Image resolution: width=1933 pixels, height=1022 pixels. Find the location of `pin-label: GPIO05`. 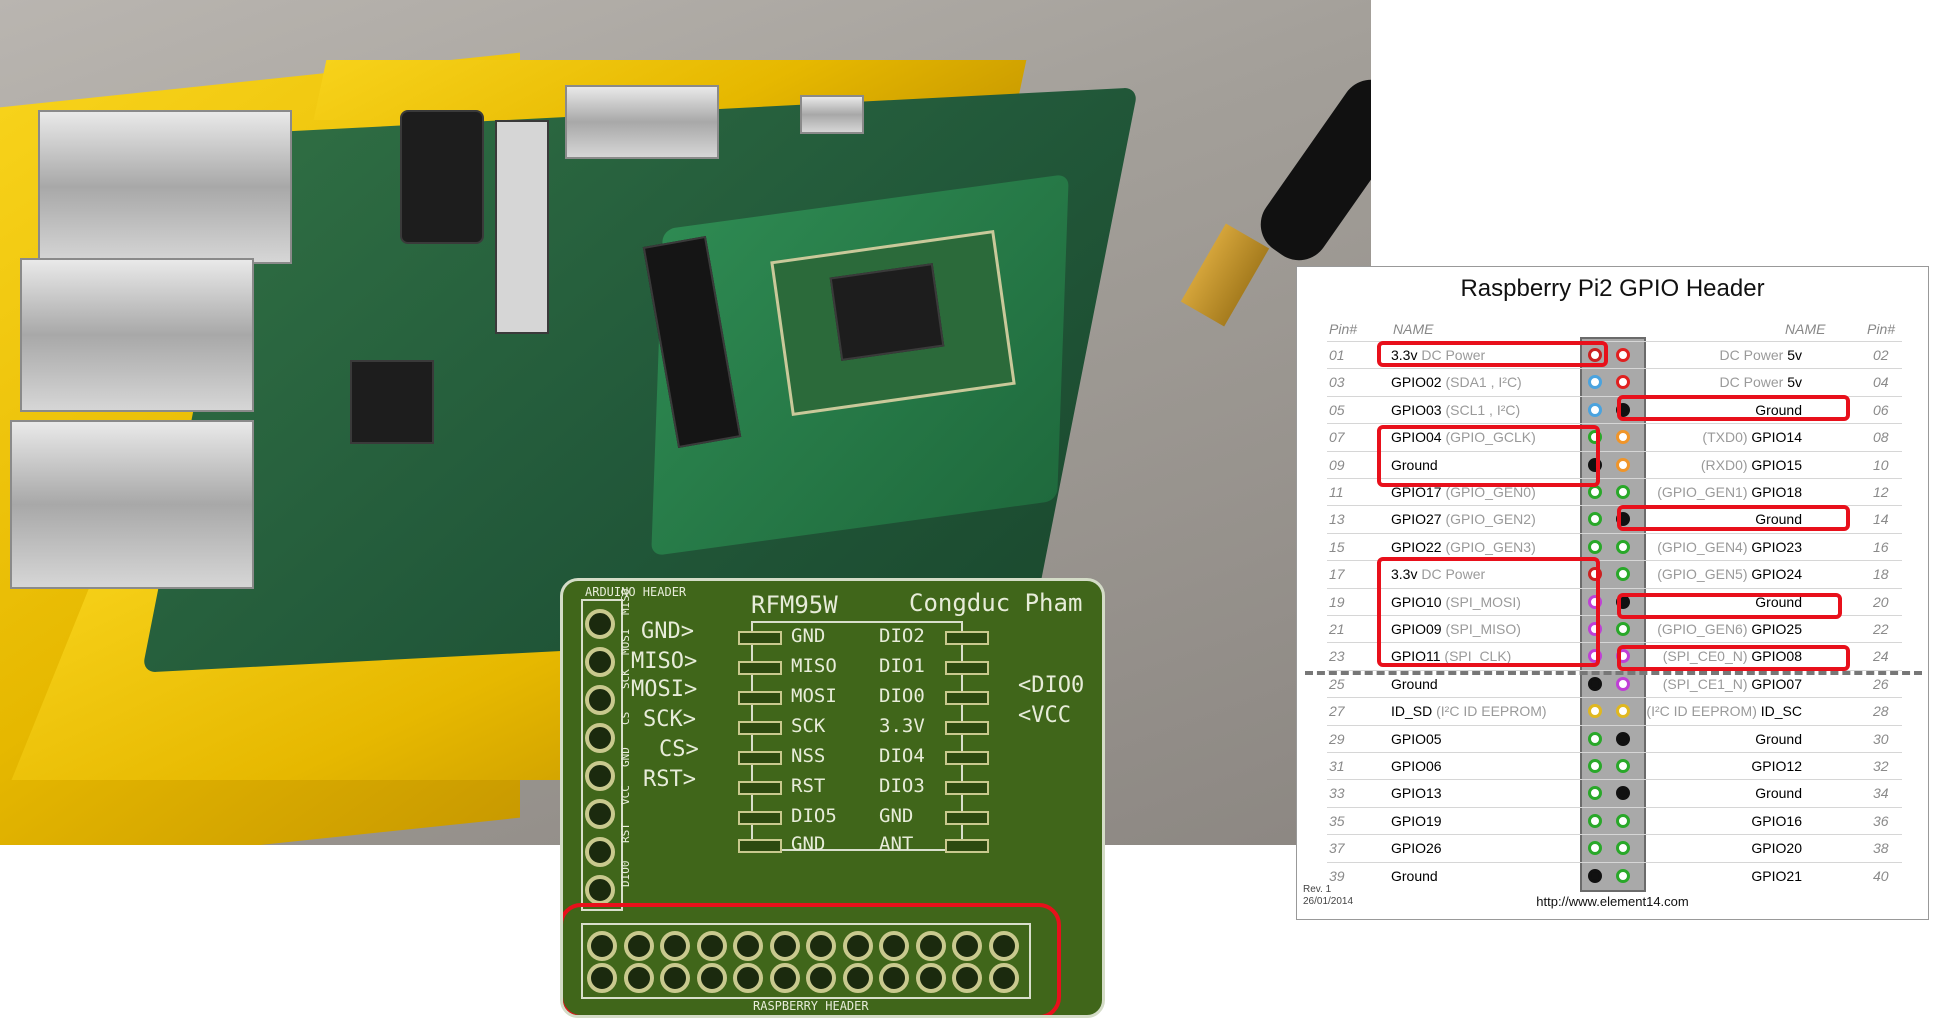

pin-label: GPIO05 is located at coordinates (1416, 738).